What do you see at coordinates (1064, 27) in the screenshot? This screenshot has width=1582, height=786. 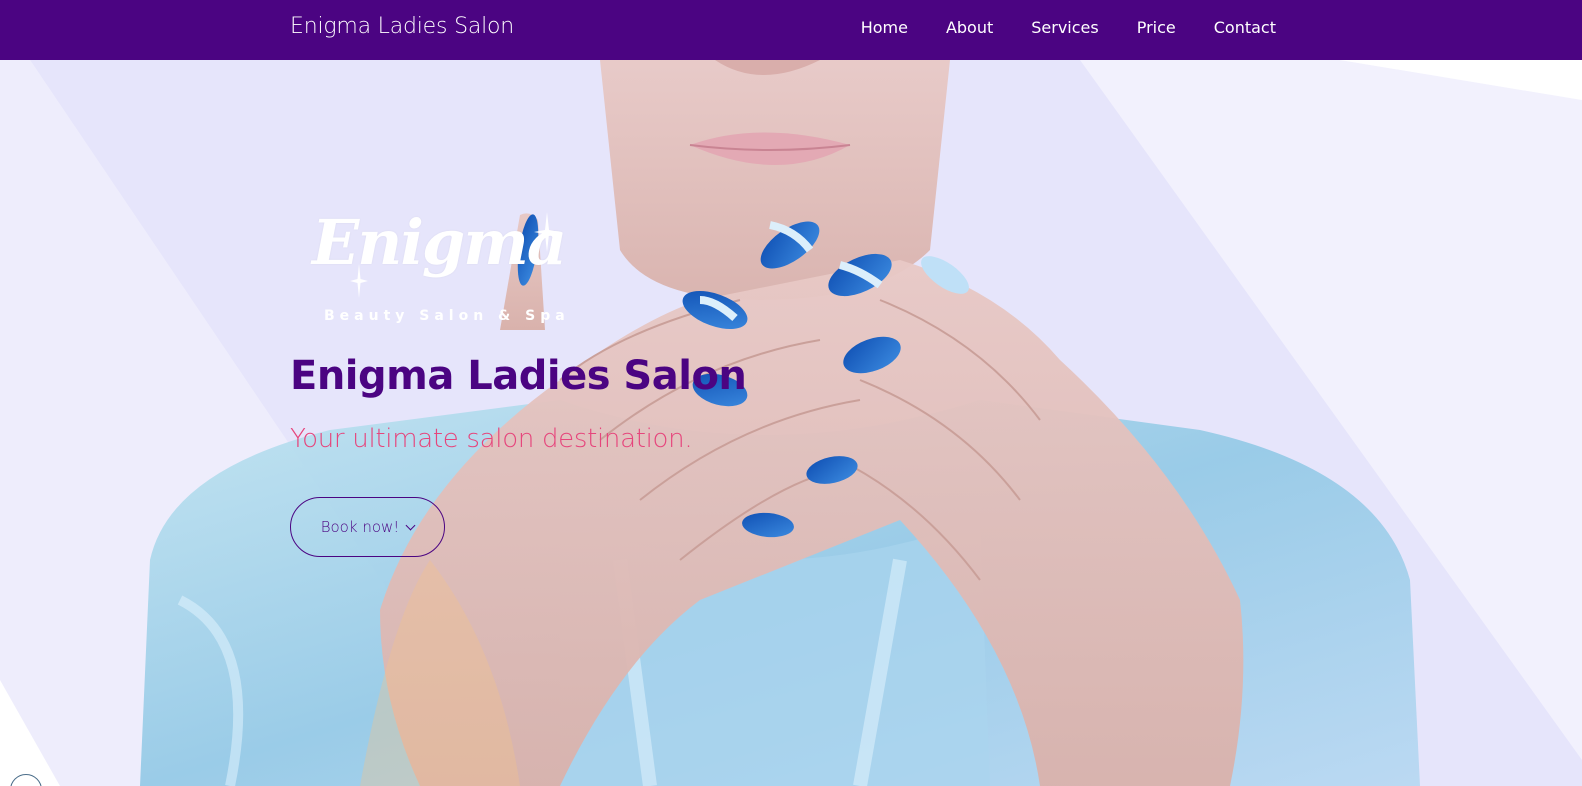 I see `nav-services: Services` at bounding box center [1064, 27].